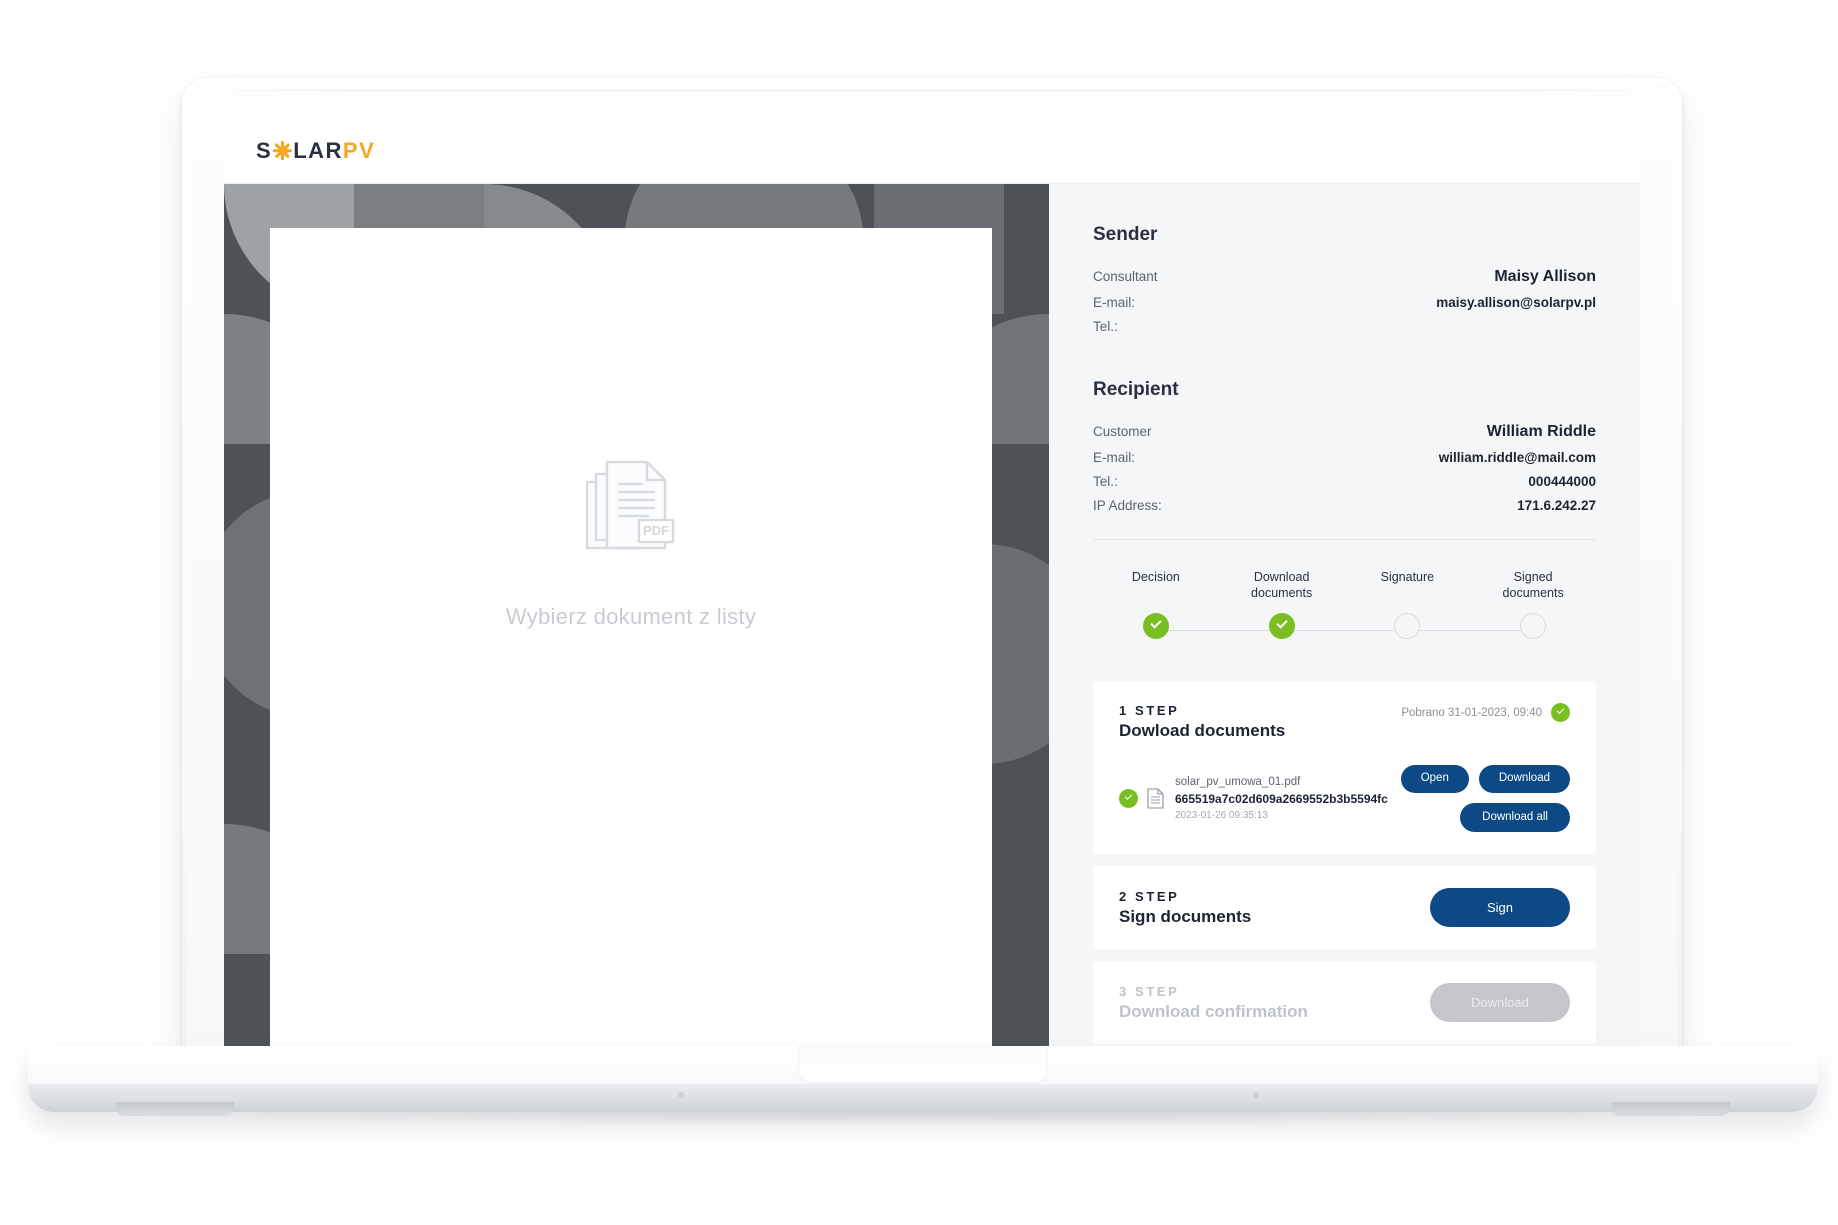 This screenshot has height=1225, width=1838. Describe the element at coordinates (1533, 626) in the screenshot. I see `stepper-dot-signed-documents` at that location.